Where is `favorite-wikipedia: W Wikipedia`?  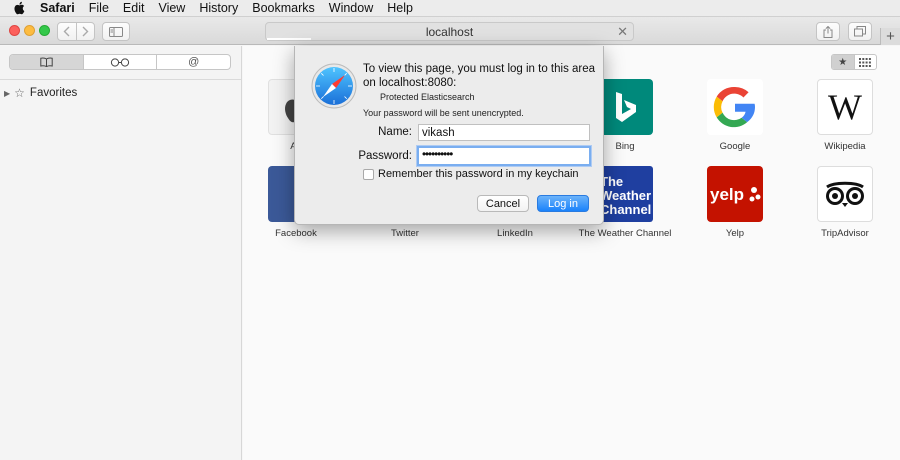
favorite-wikipedia: W Wikipedia is located at coordinates (845, 115).